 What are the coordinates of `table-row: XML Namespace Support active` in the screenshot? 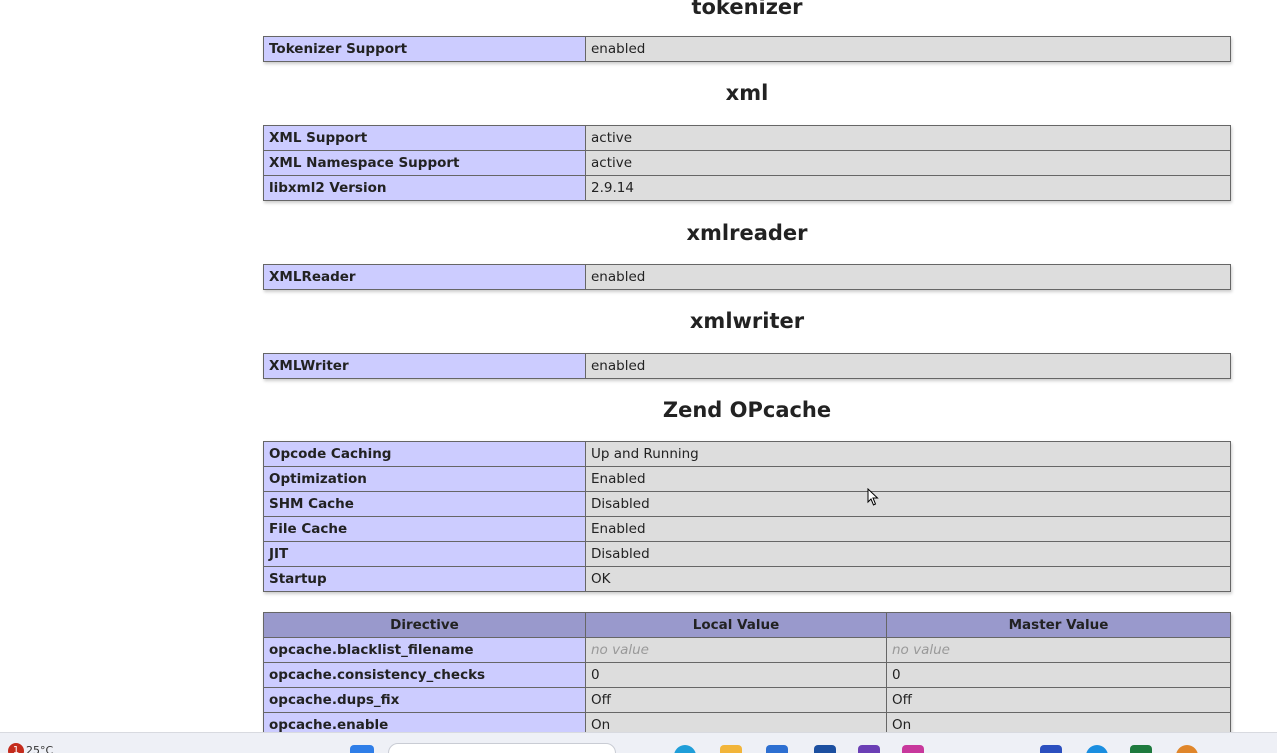 It's located at (747, 163).